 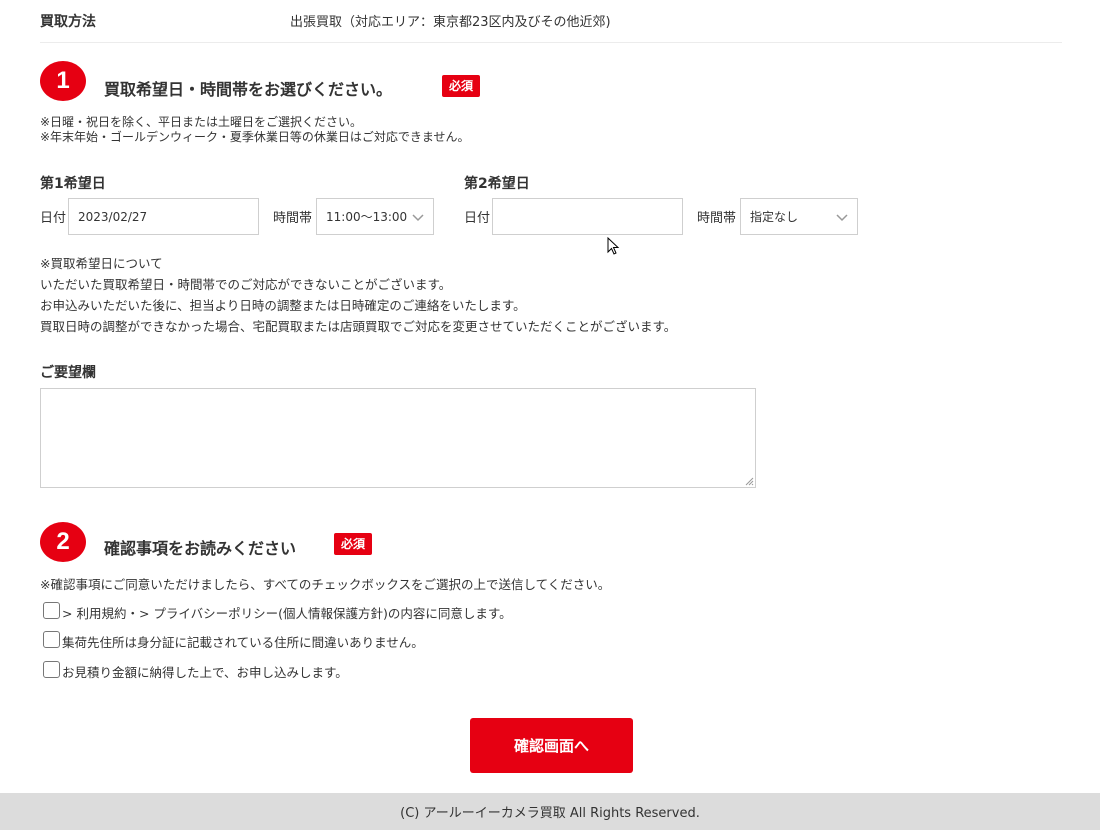 I want to click on first-time-label: 時間帯, so click(x=293, y=218).